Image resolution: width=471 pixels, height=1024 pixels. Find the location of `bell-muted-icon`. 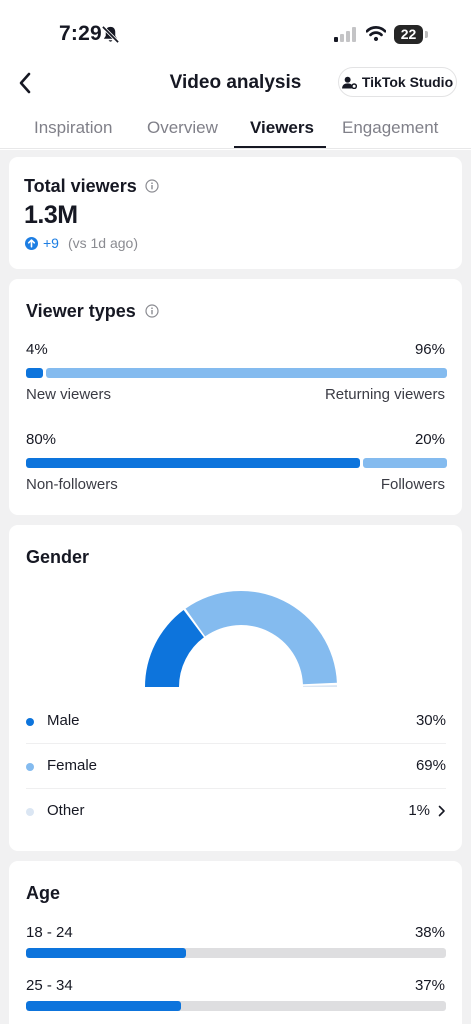

bell-muted-icon is located at coordinates (110, 34).